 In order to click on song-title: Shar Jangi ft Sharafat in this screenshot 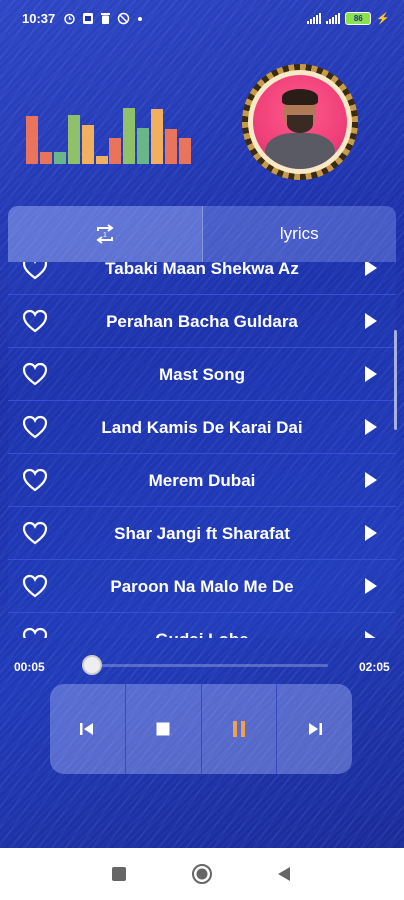, I will do `click(202, 533)`.